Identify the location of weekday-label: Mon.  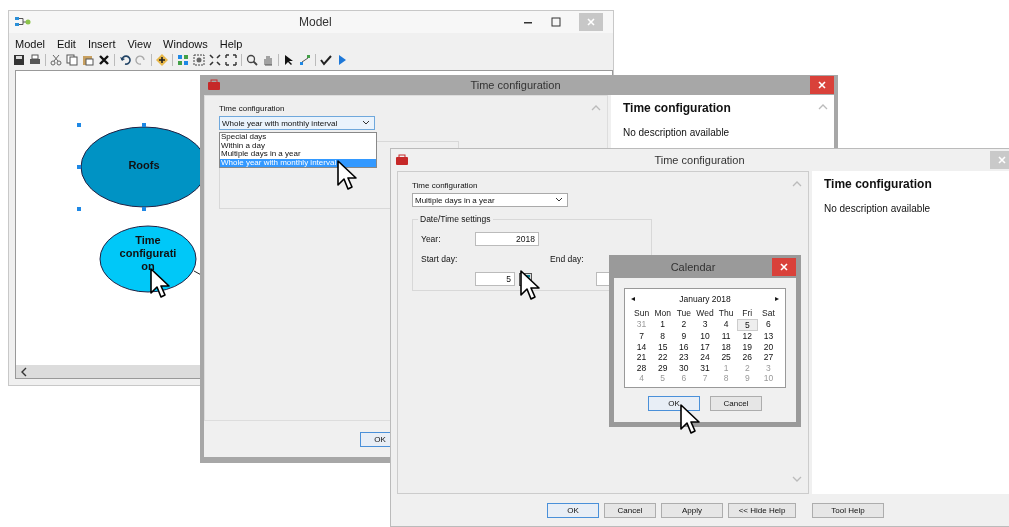
(662, 313).